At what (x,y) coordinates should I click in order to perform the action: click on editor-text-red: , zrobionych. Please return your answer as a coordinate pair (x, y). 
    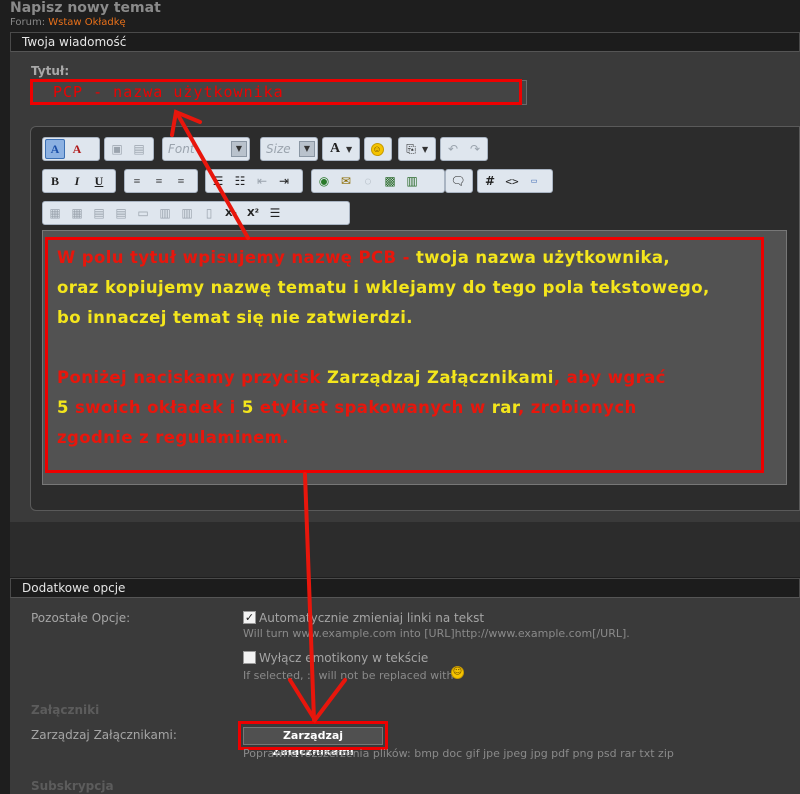
    Looking at the image, I should click on (577, 407).